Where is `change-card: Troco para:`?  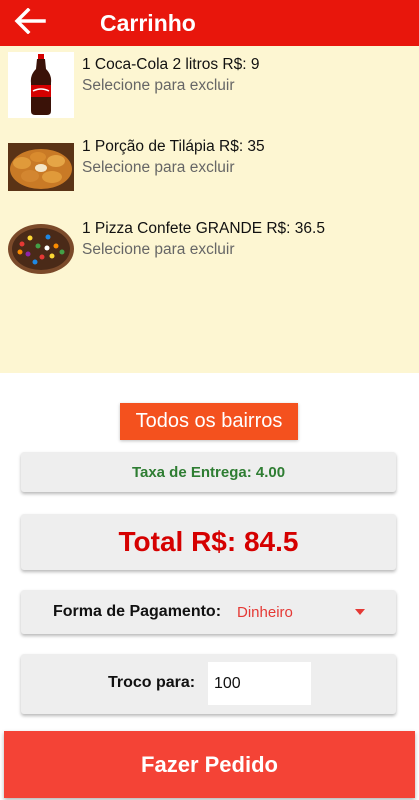 change-card: Troco para: is located at coordinates (208, 684).